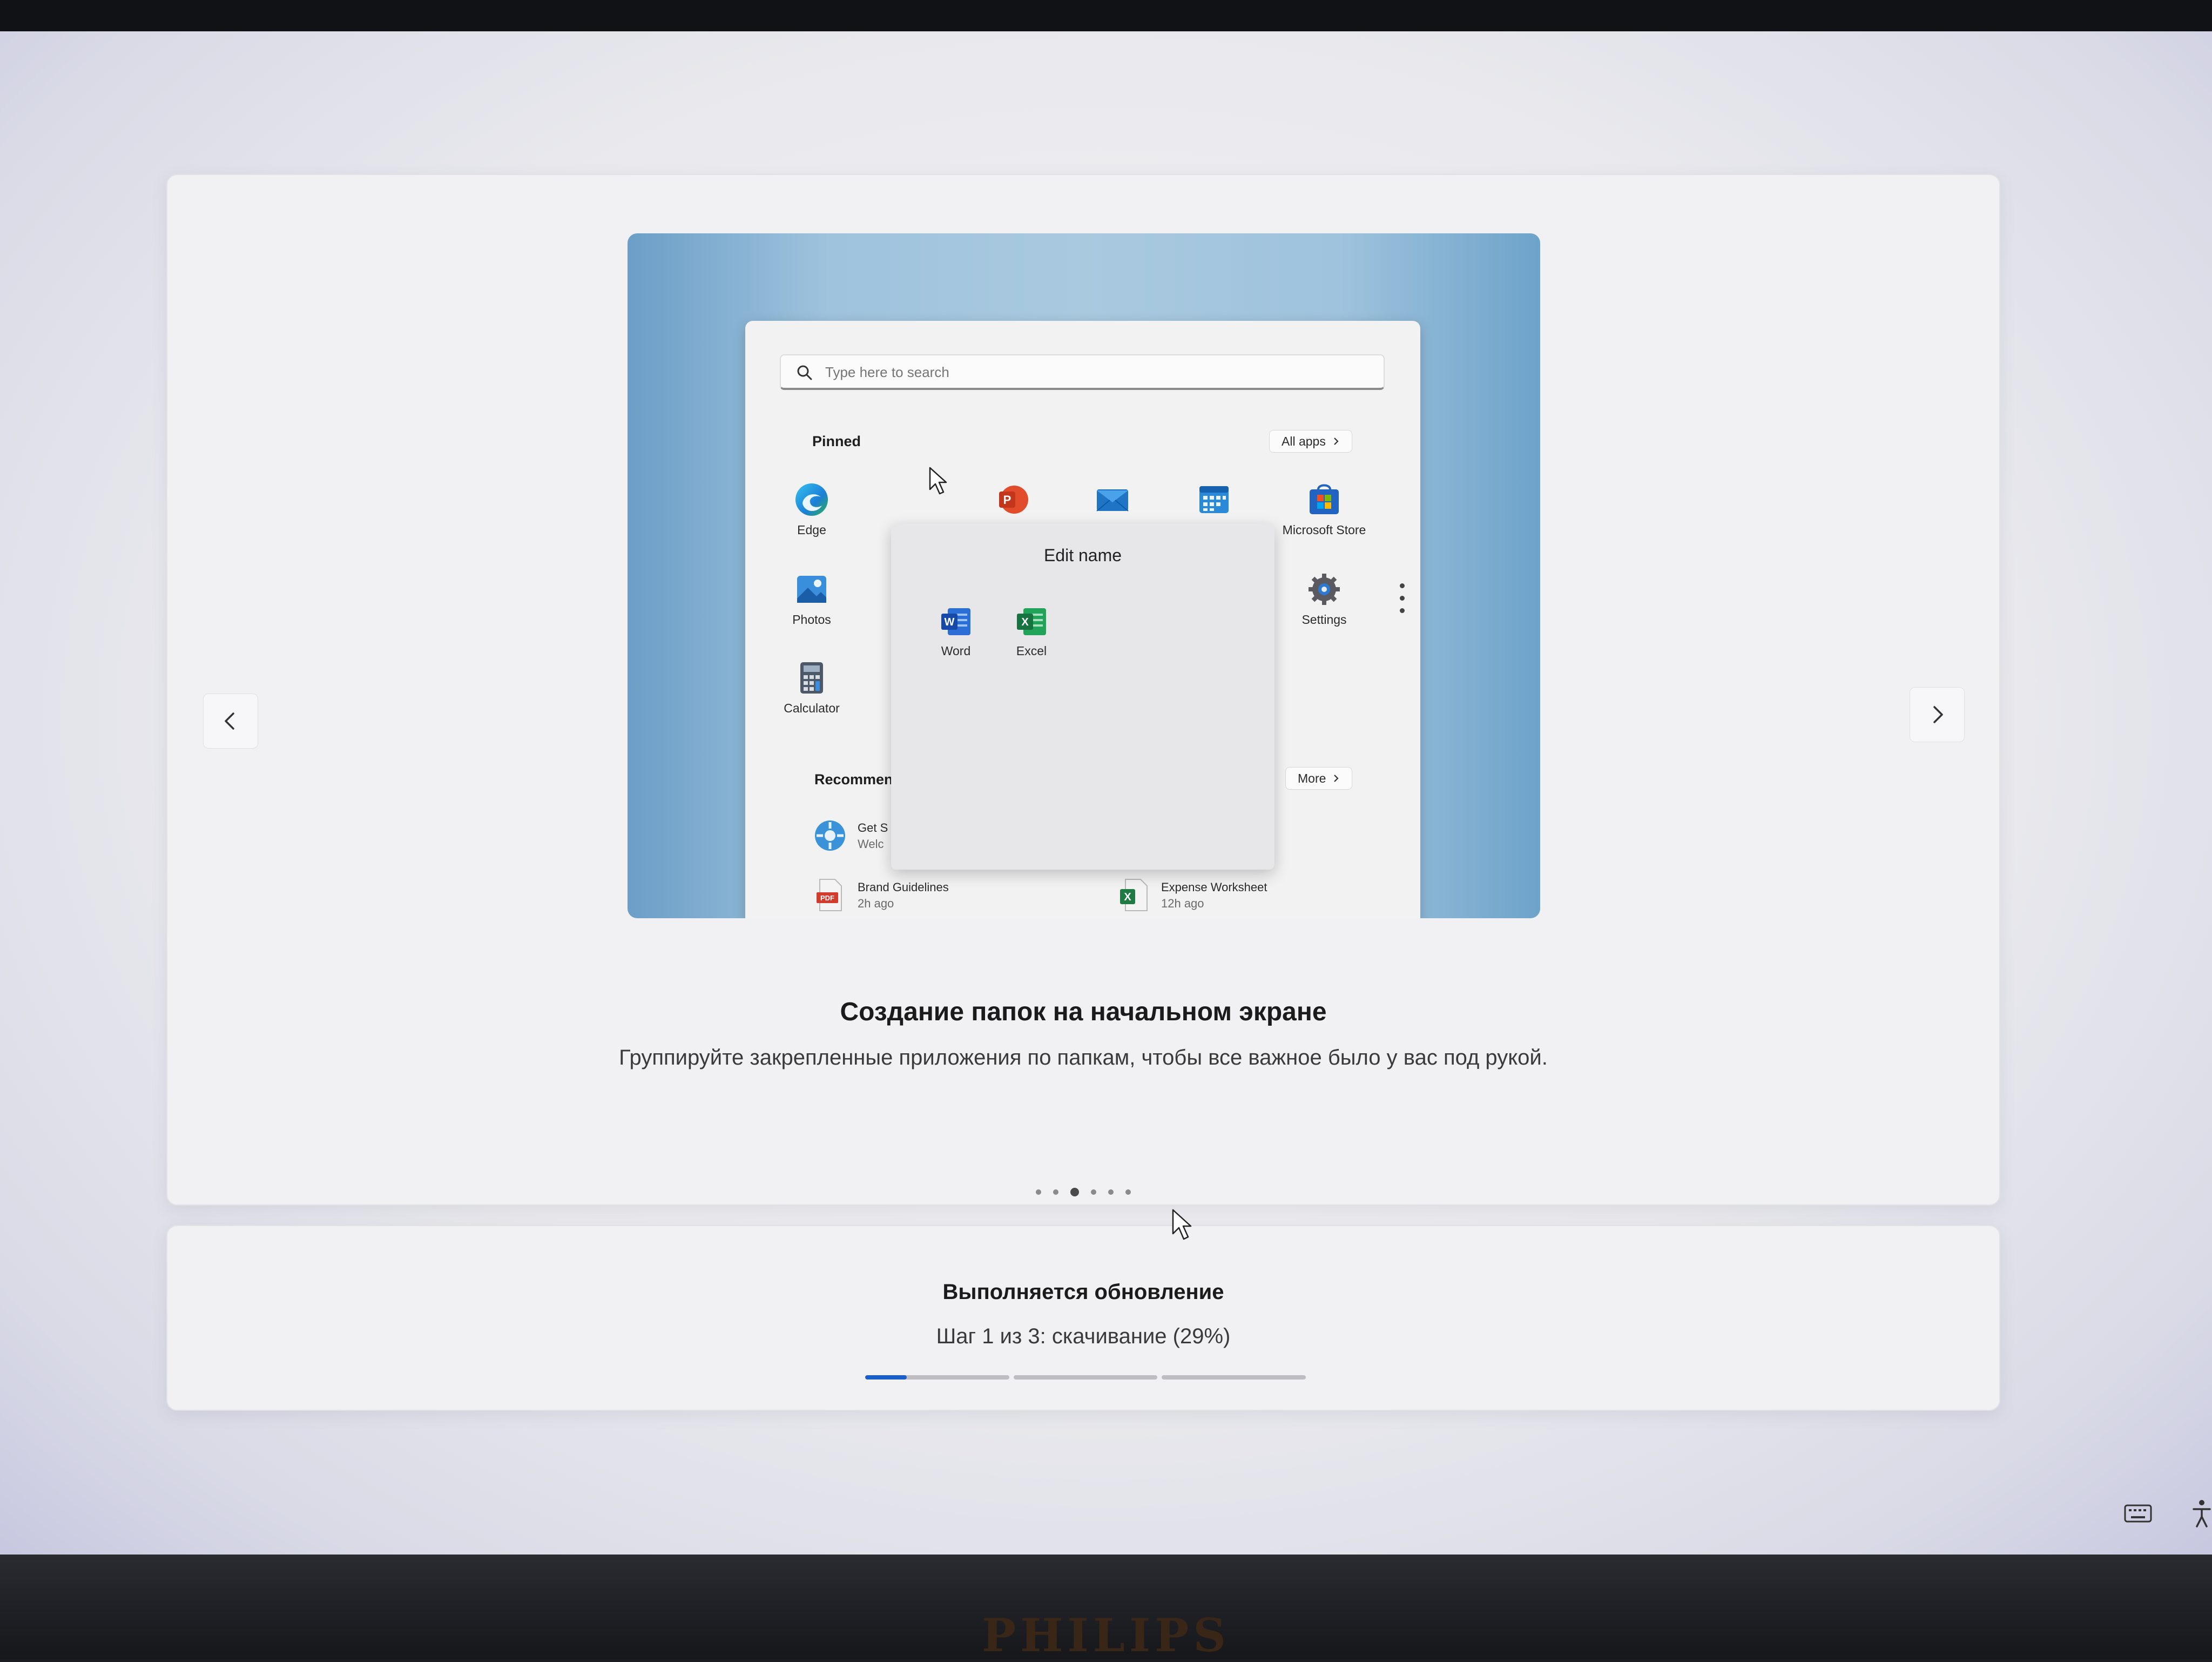  What do you see at coordinates (1074, 1192) in the screenshot?
I see `pager-dot-active` at bounding box center [1074, 1192].